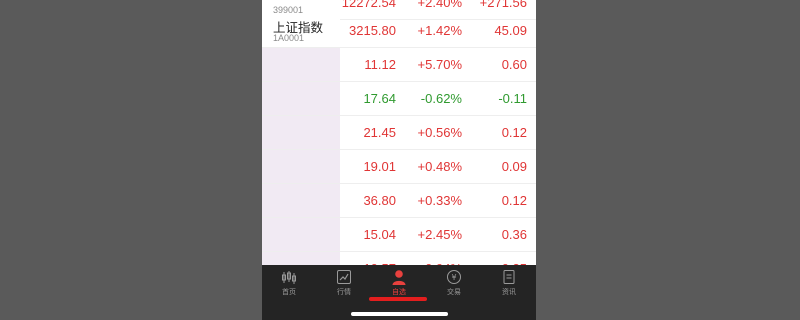 Image resolution: width=800 pixels, height=320 pixels. Describe the element at coordinates (289, 285) in the screenshot. I see `tab-home: 首页` at that location.